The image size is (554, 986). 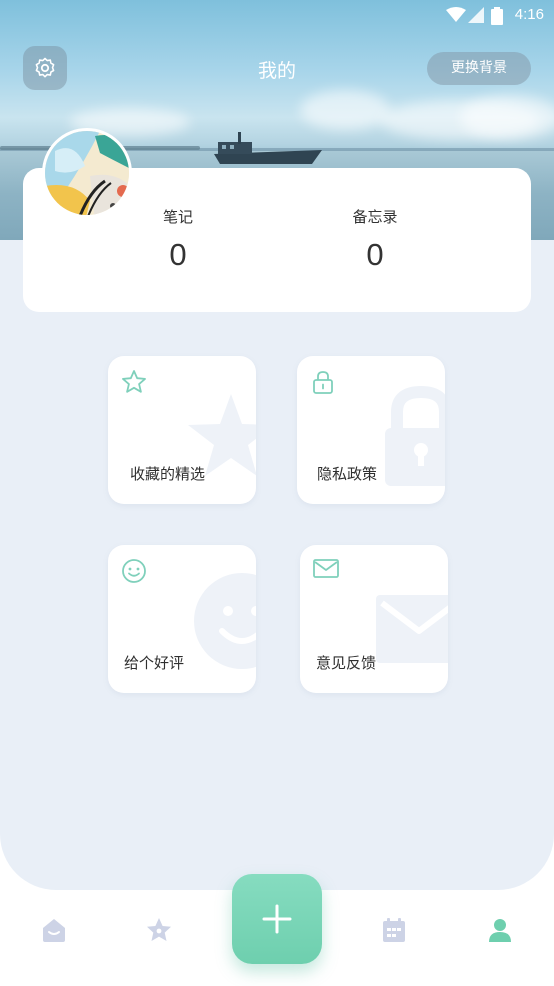 I want to click on rate-app-label: 给个好评, so click(x=154, y=663).